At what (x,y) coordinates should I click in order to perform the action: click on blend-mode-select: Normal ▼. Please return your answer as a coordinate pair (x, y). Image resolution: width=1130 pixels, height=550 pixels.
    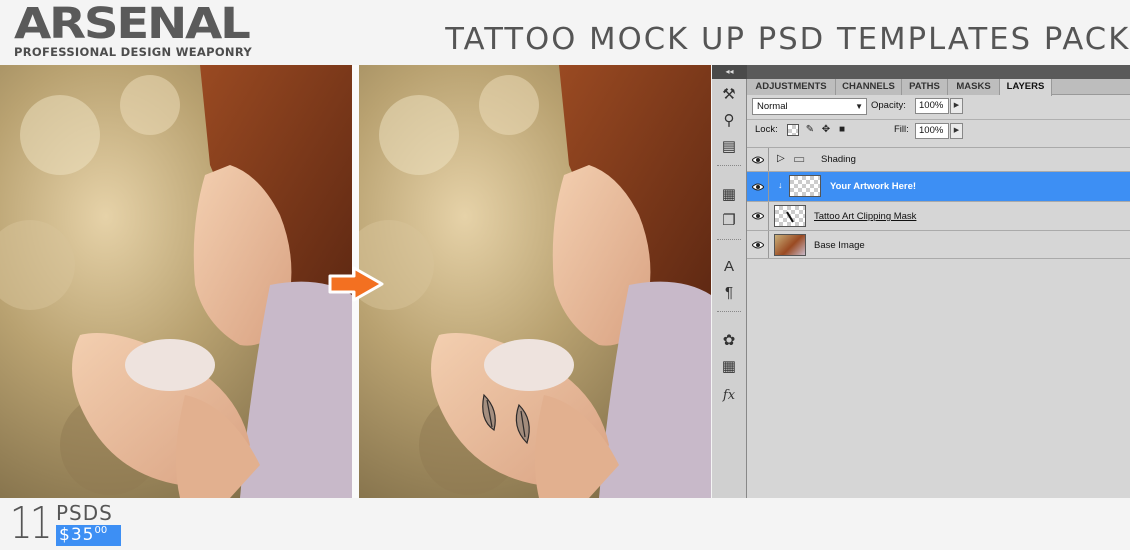
    Looking at the image, I should click on (809, 106).